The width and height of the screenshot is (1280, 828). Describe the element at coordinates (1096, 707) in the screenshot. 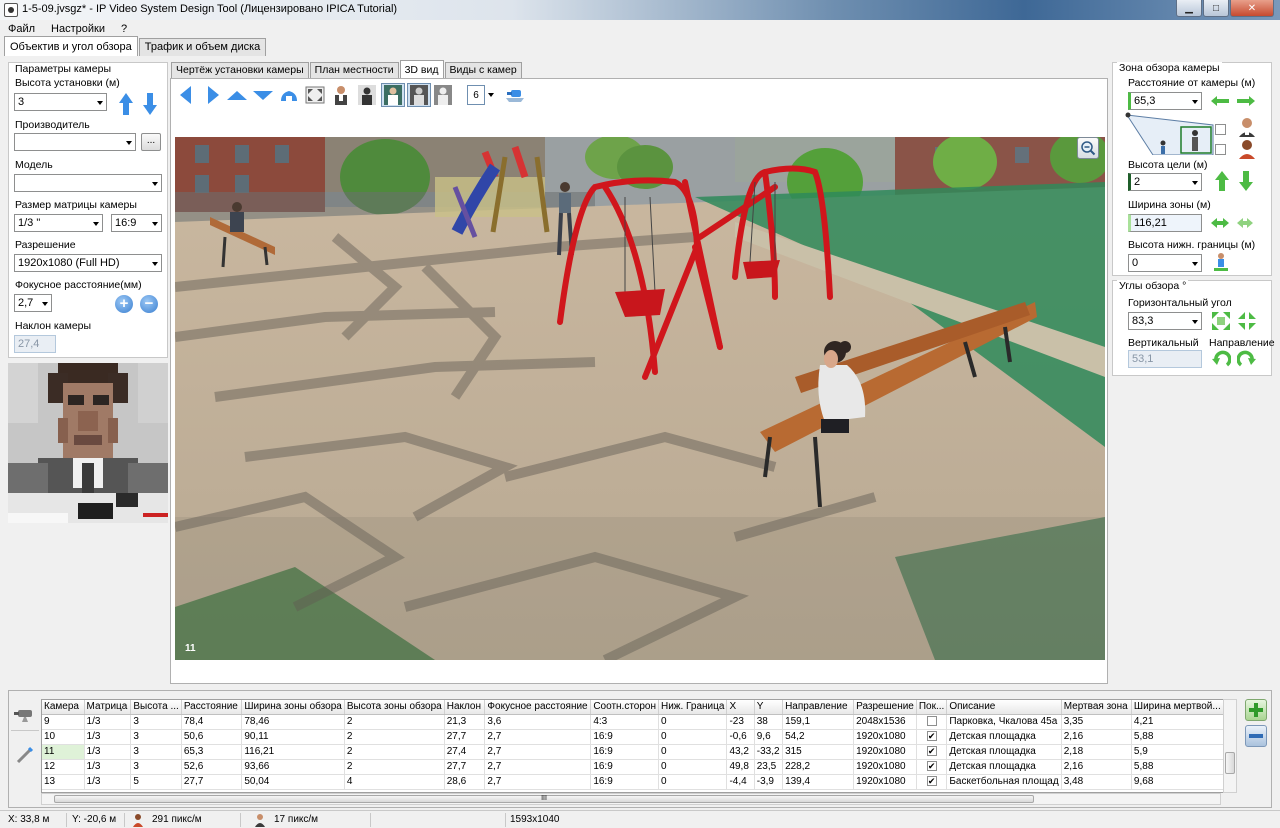

I see `column-header: Мертвая зона` at that location.